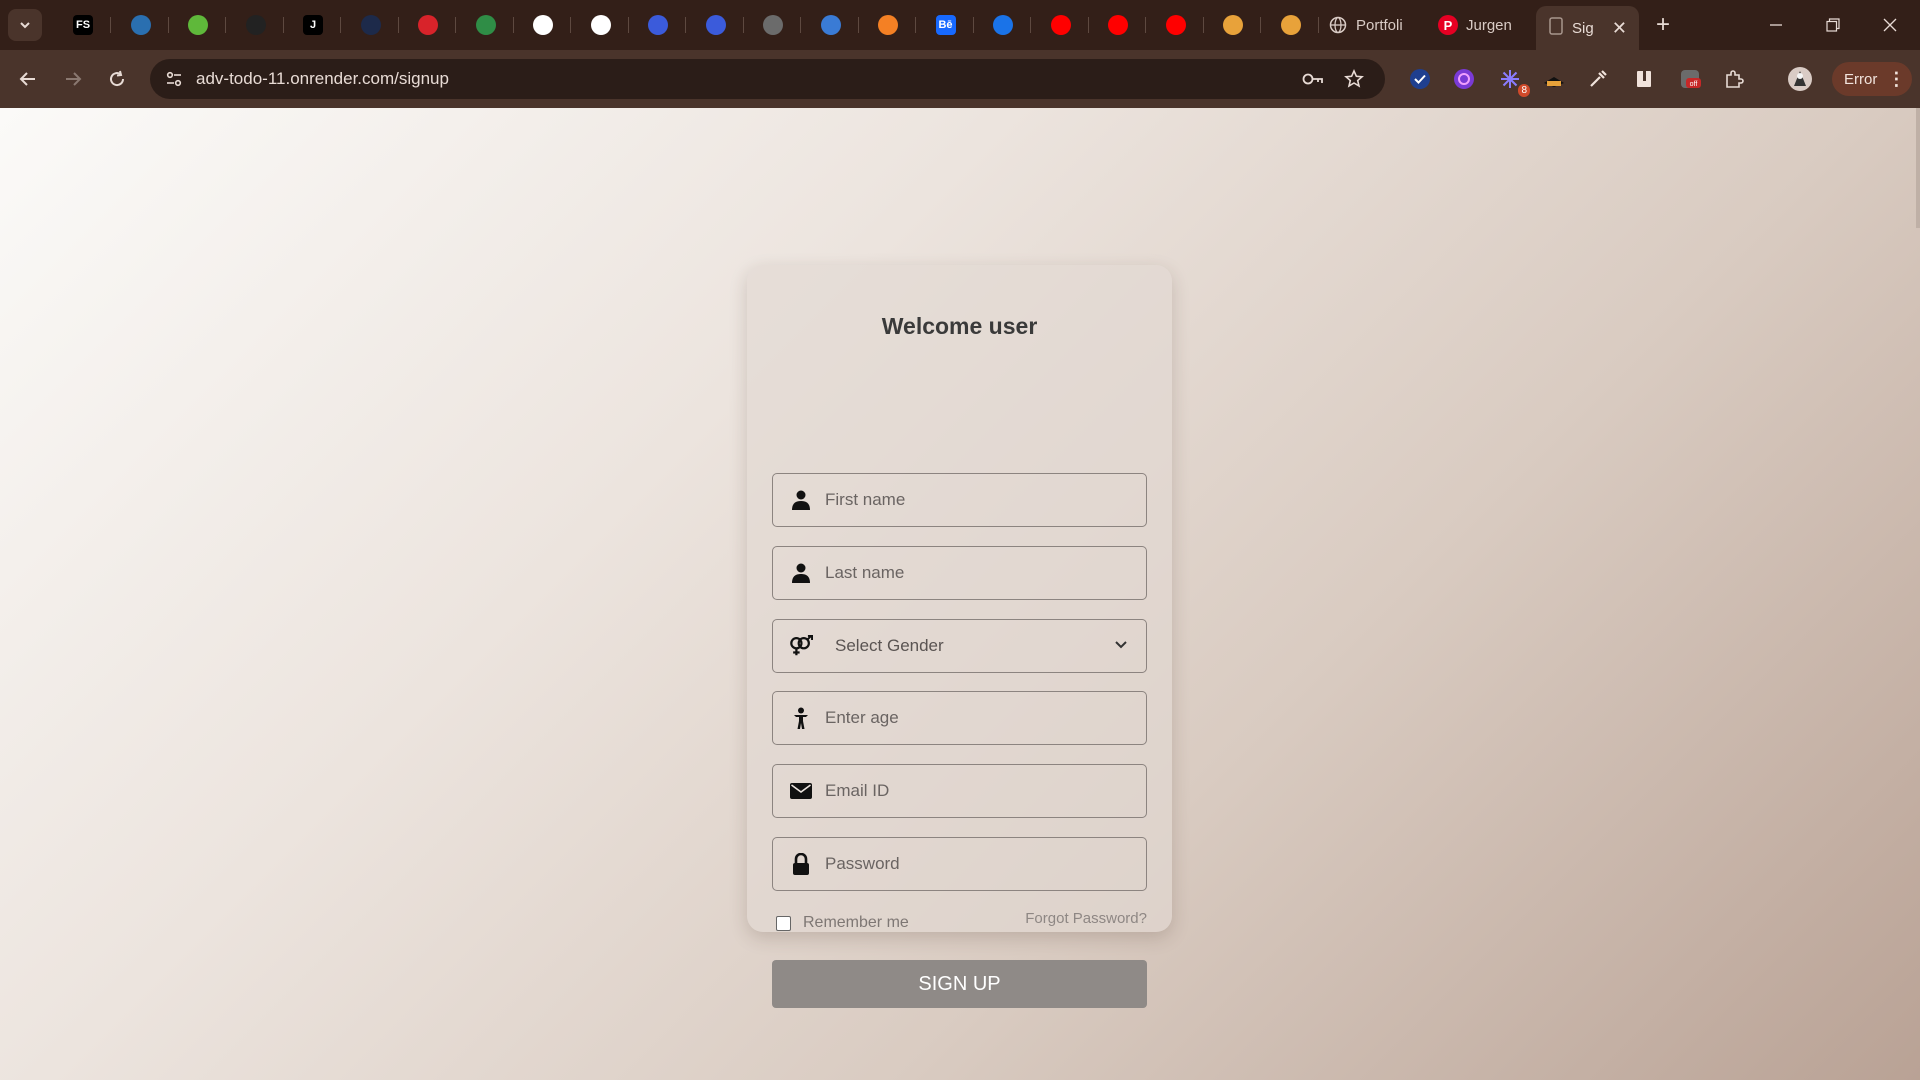 The width and height of the screenshot is (1920, 1080). What do you see at coordinates (1734, 79) in the screenshot?
I see `extensions-puzzle-icon` at bounding box center [1734, 79].